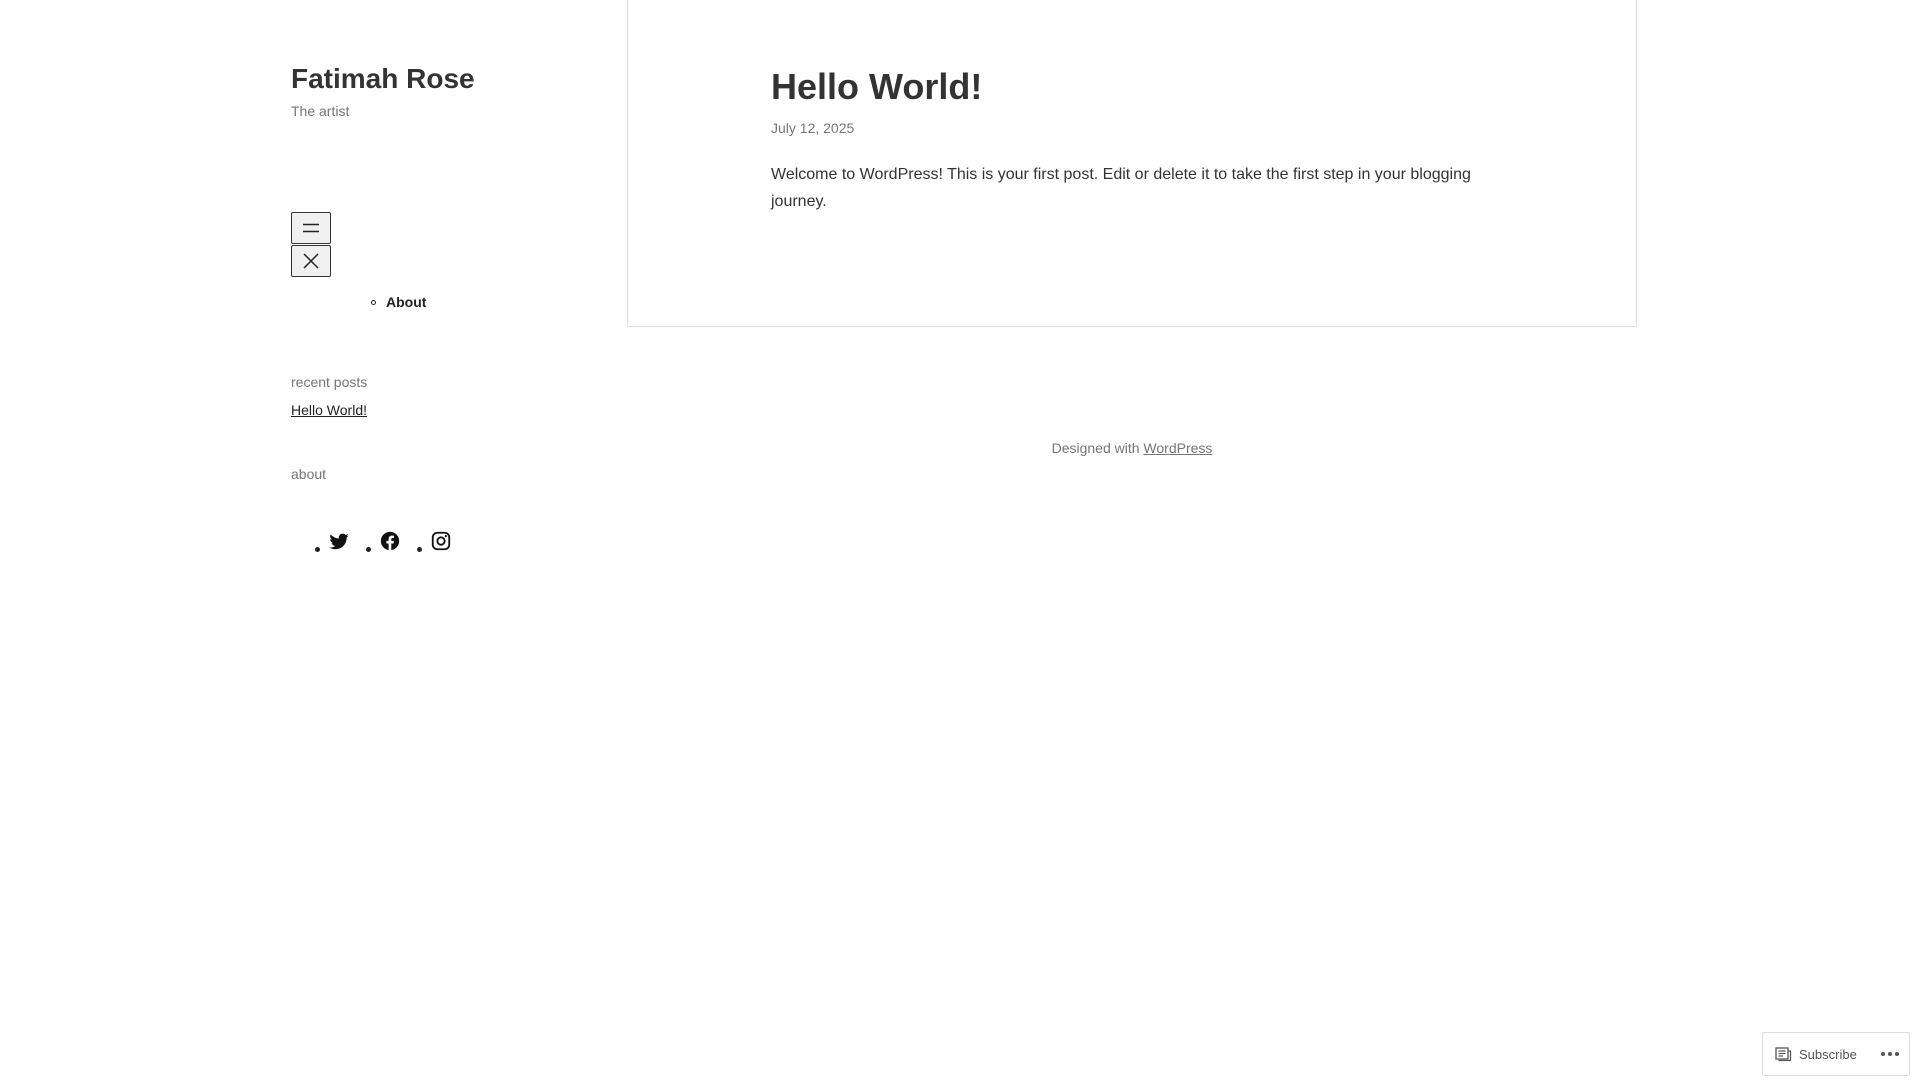 The width and height of the screenshot is (1920, 1080). I want to click on site-tagline: The artist, so click(320, 111).